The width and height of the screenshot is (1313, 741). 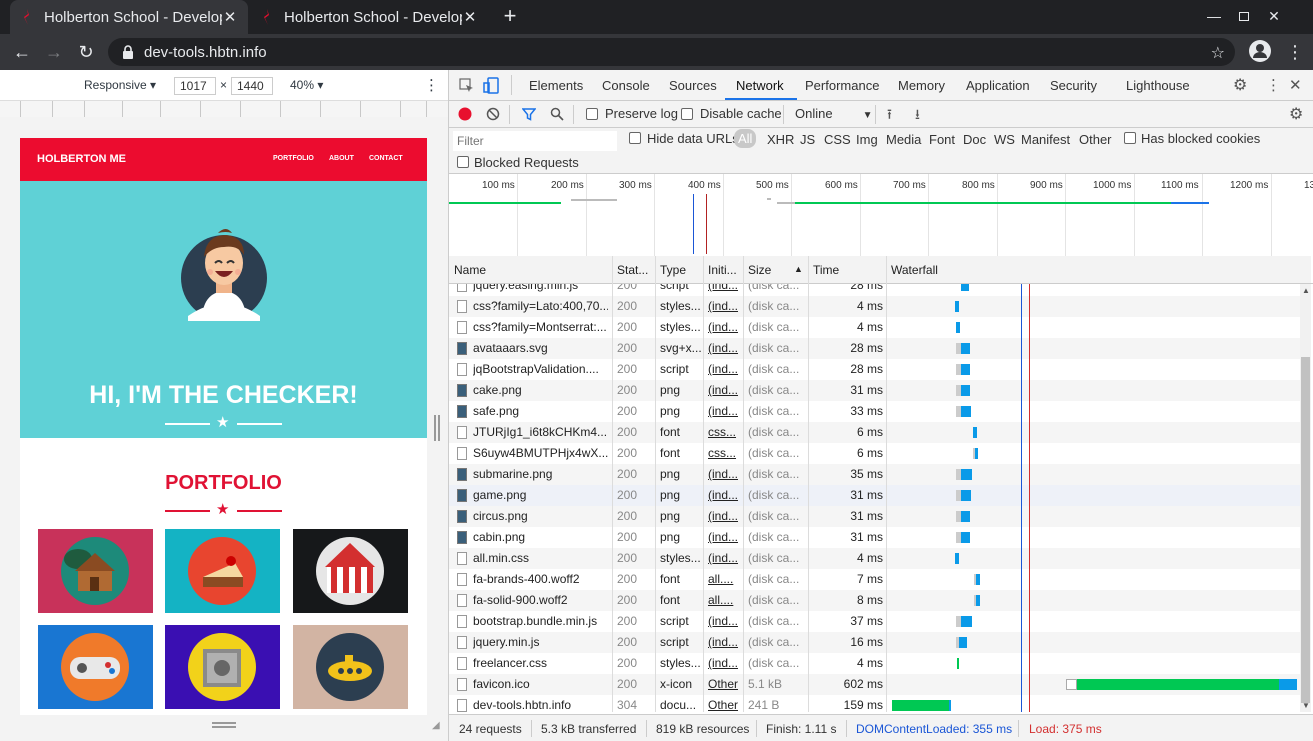 I want to click on settings-gear-icon: ⚙, so click(x=1240, y=85).